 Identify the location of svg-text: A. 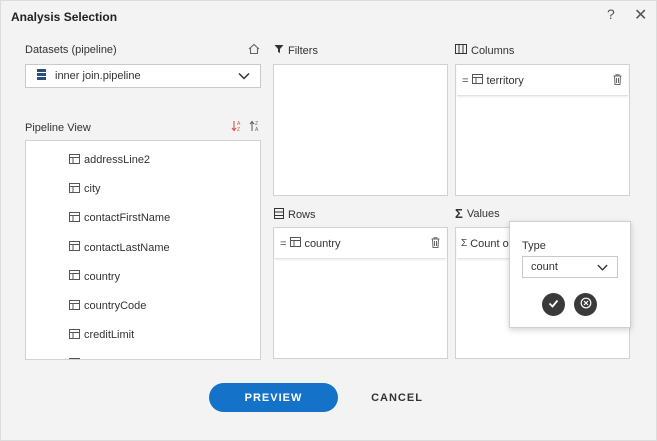
(257, 129).